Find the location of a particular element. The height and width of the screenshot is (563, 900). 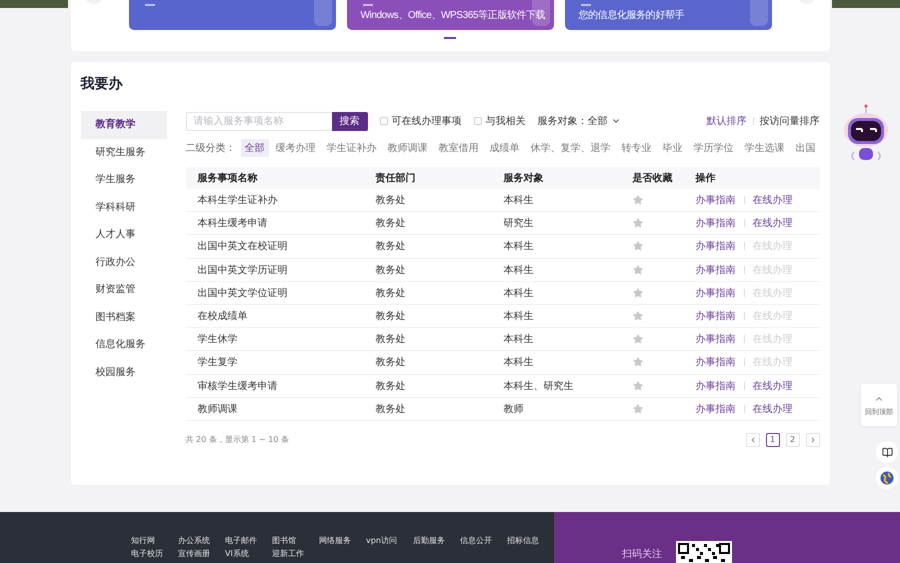

panel-title: 我要办 is located at coordinates (102, 84).